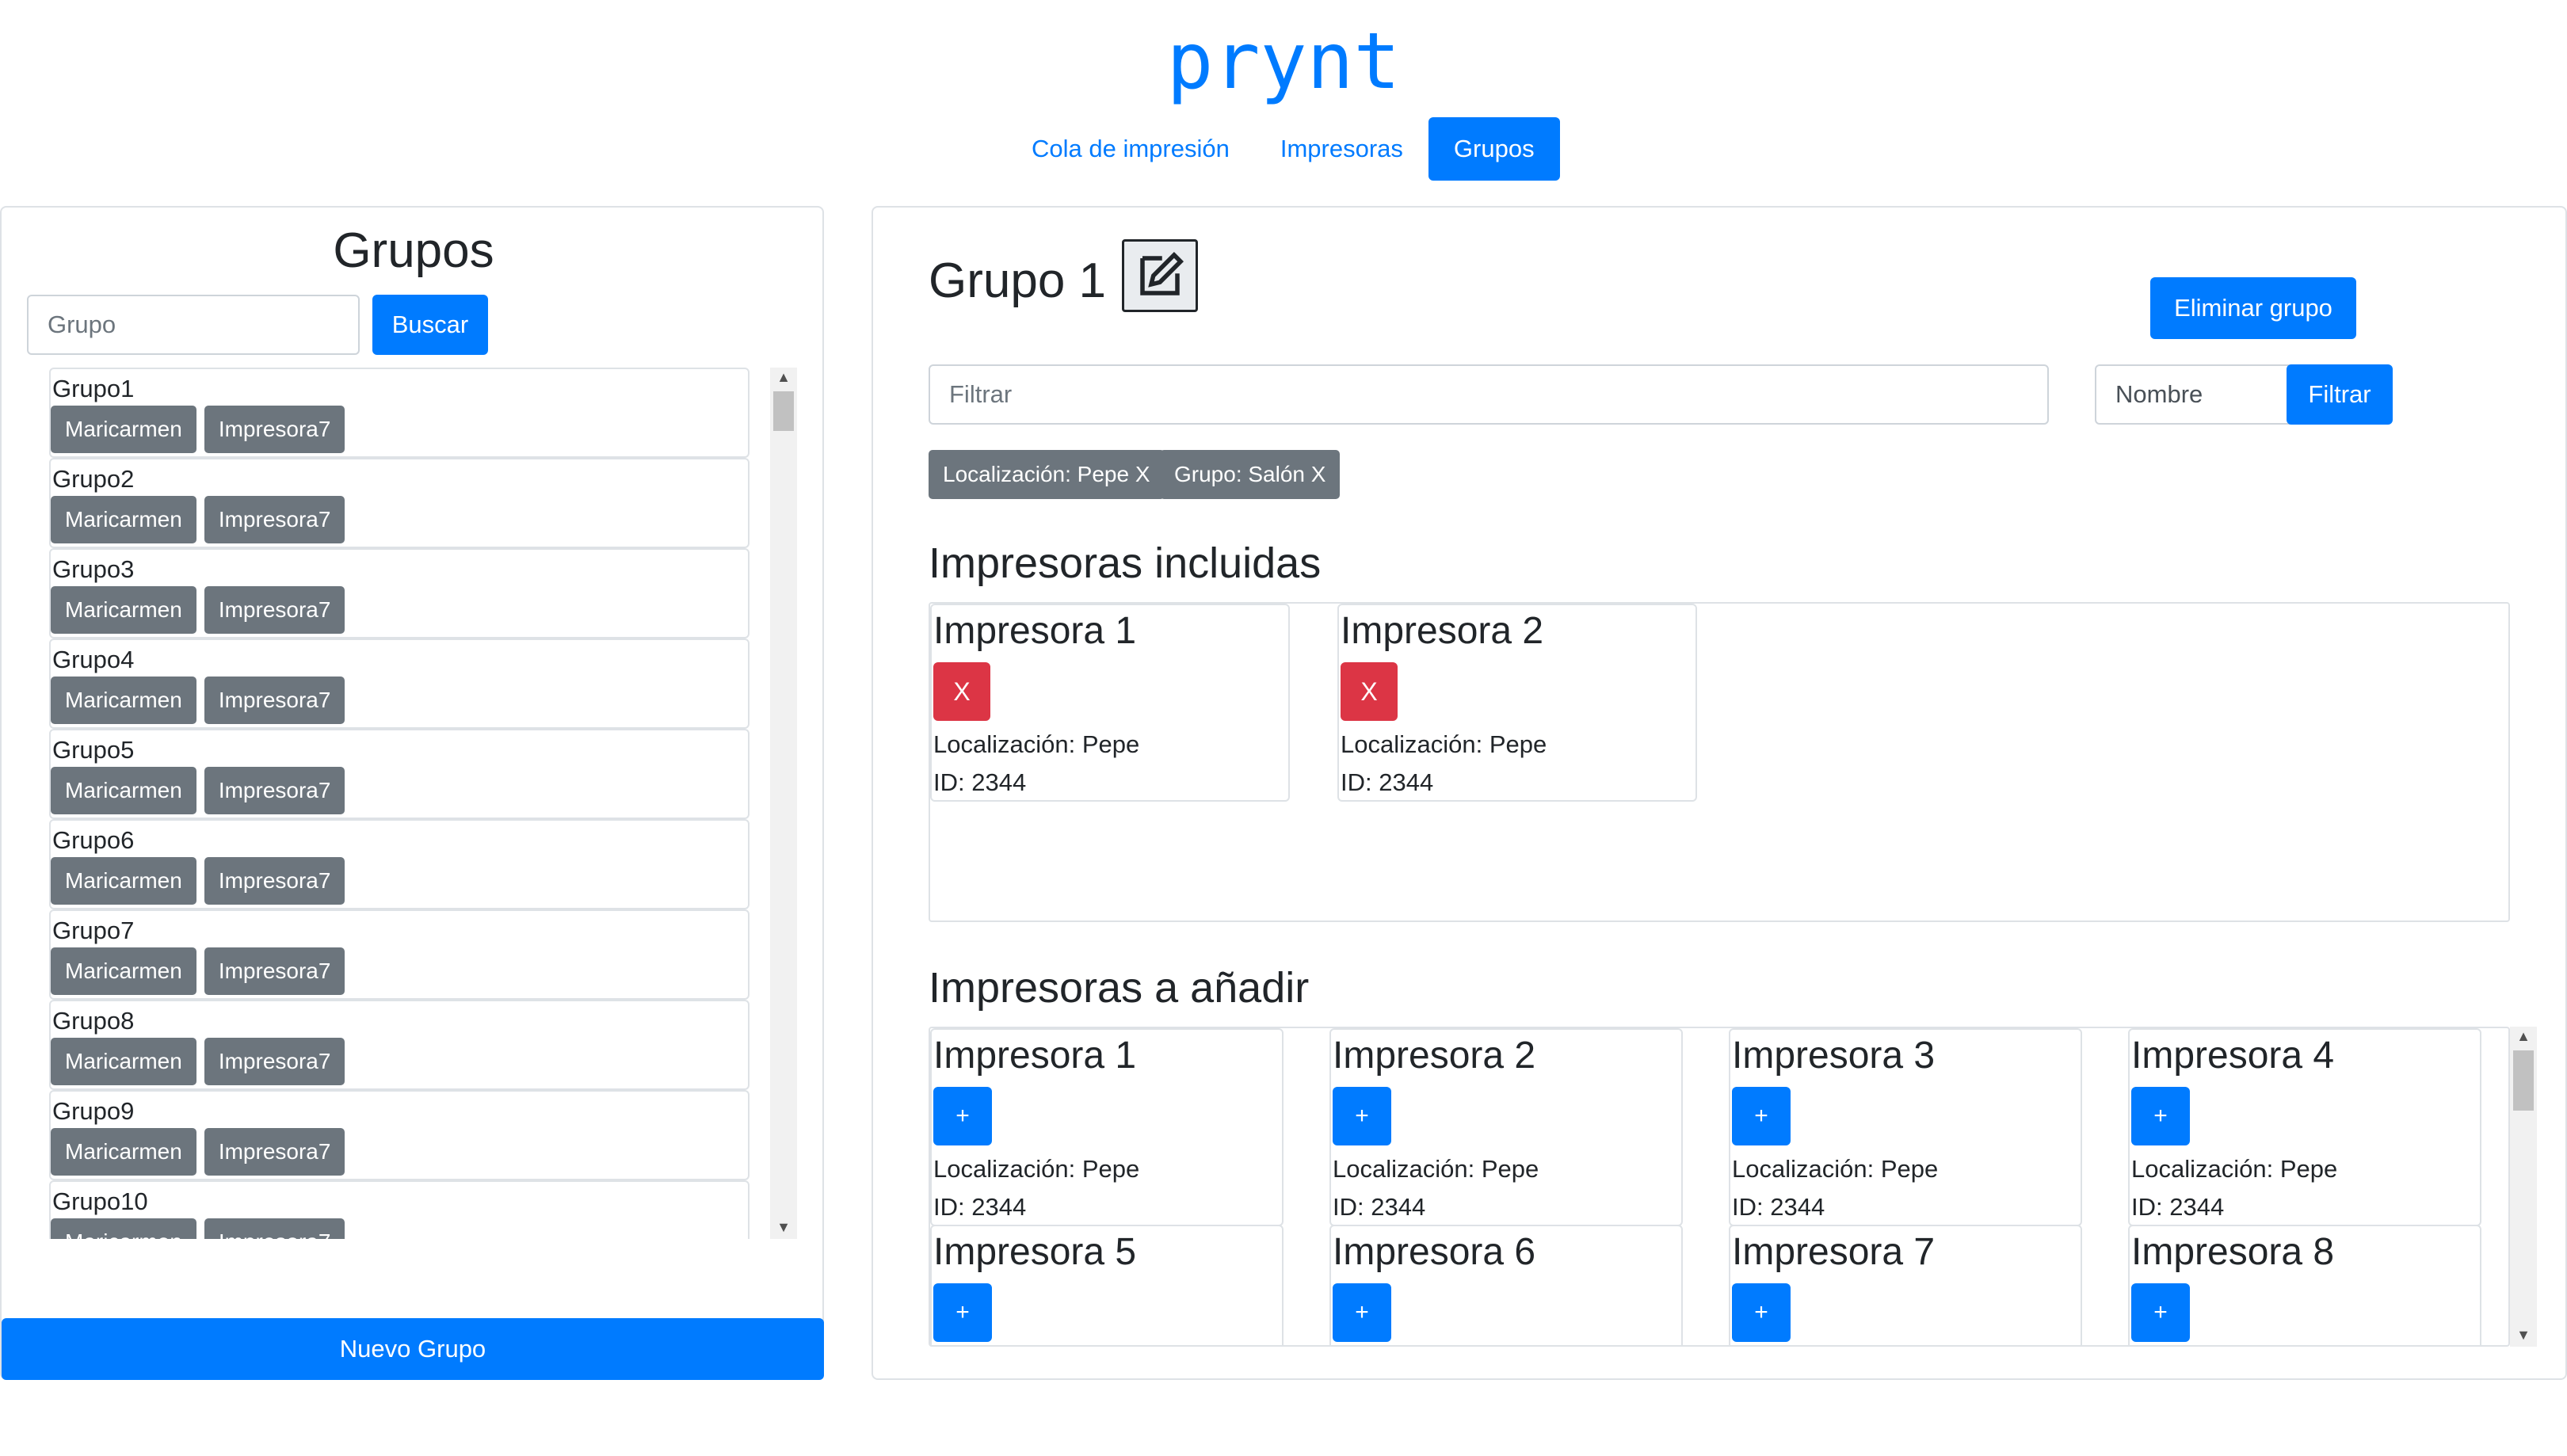 The height and width of the screenshot is (1456, 2567). Describe the element at coordinates (399, 1045) in the screenshot. I see `group-list-item: Grupo8 Maricarmen Impresora7` at that location.